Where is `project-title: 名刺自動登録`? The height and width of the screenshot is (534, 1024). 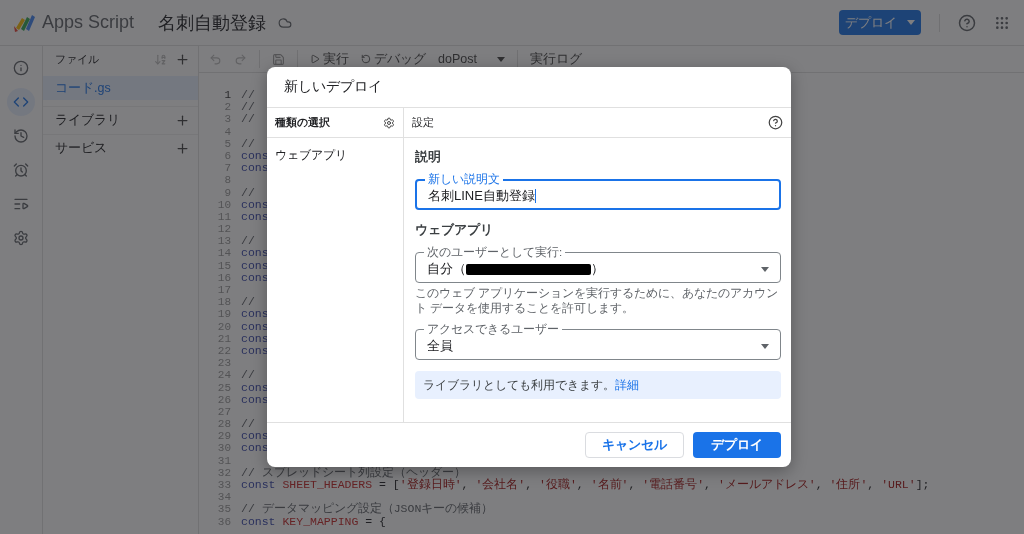 project-title: 名刺自動登録 is located at coordinates (212, 22).